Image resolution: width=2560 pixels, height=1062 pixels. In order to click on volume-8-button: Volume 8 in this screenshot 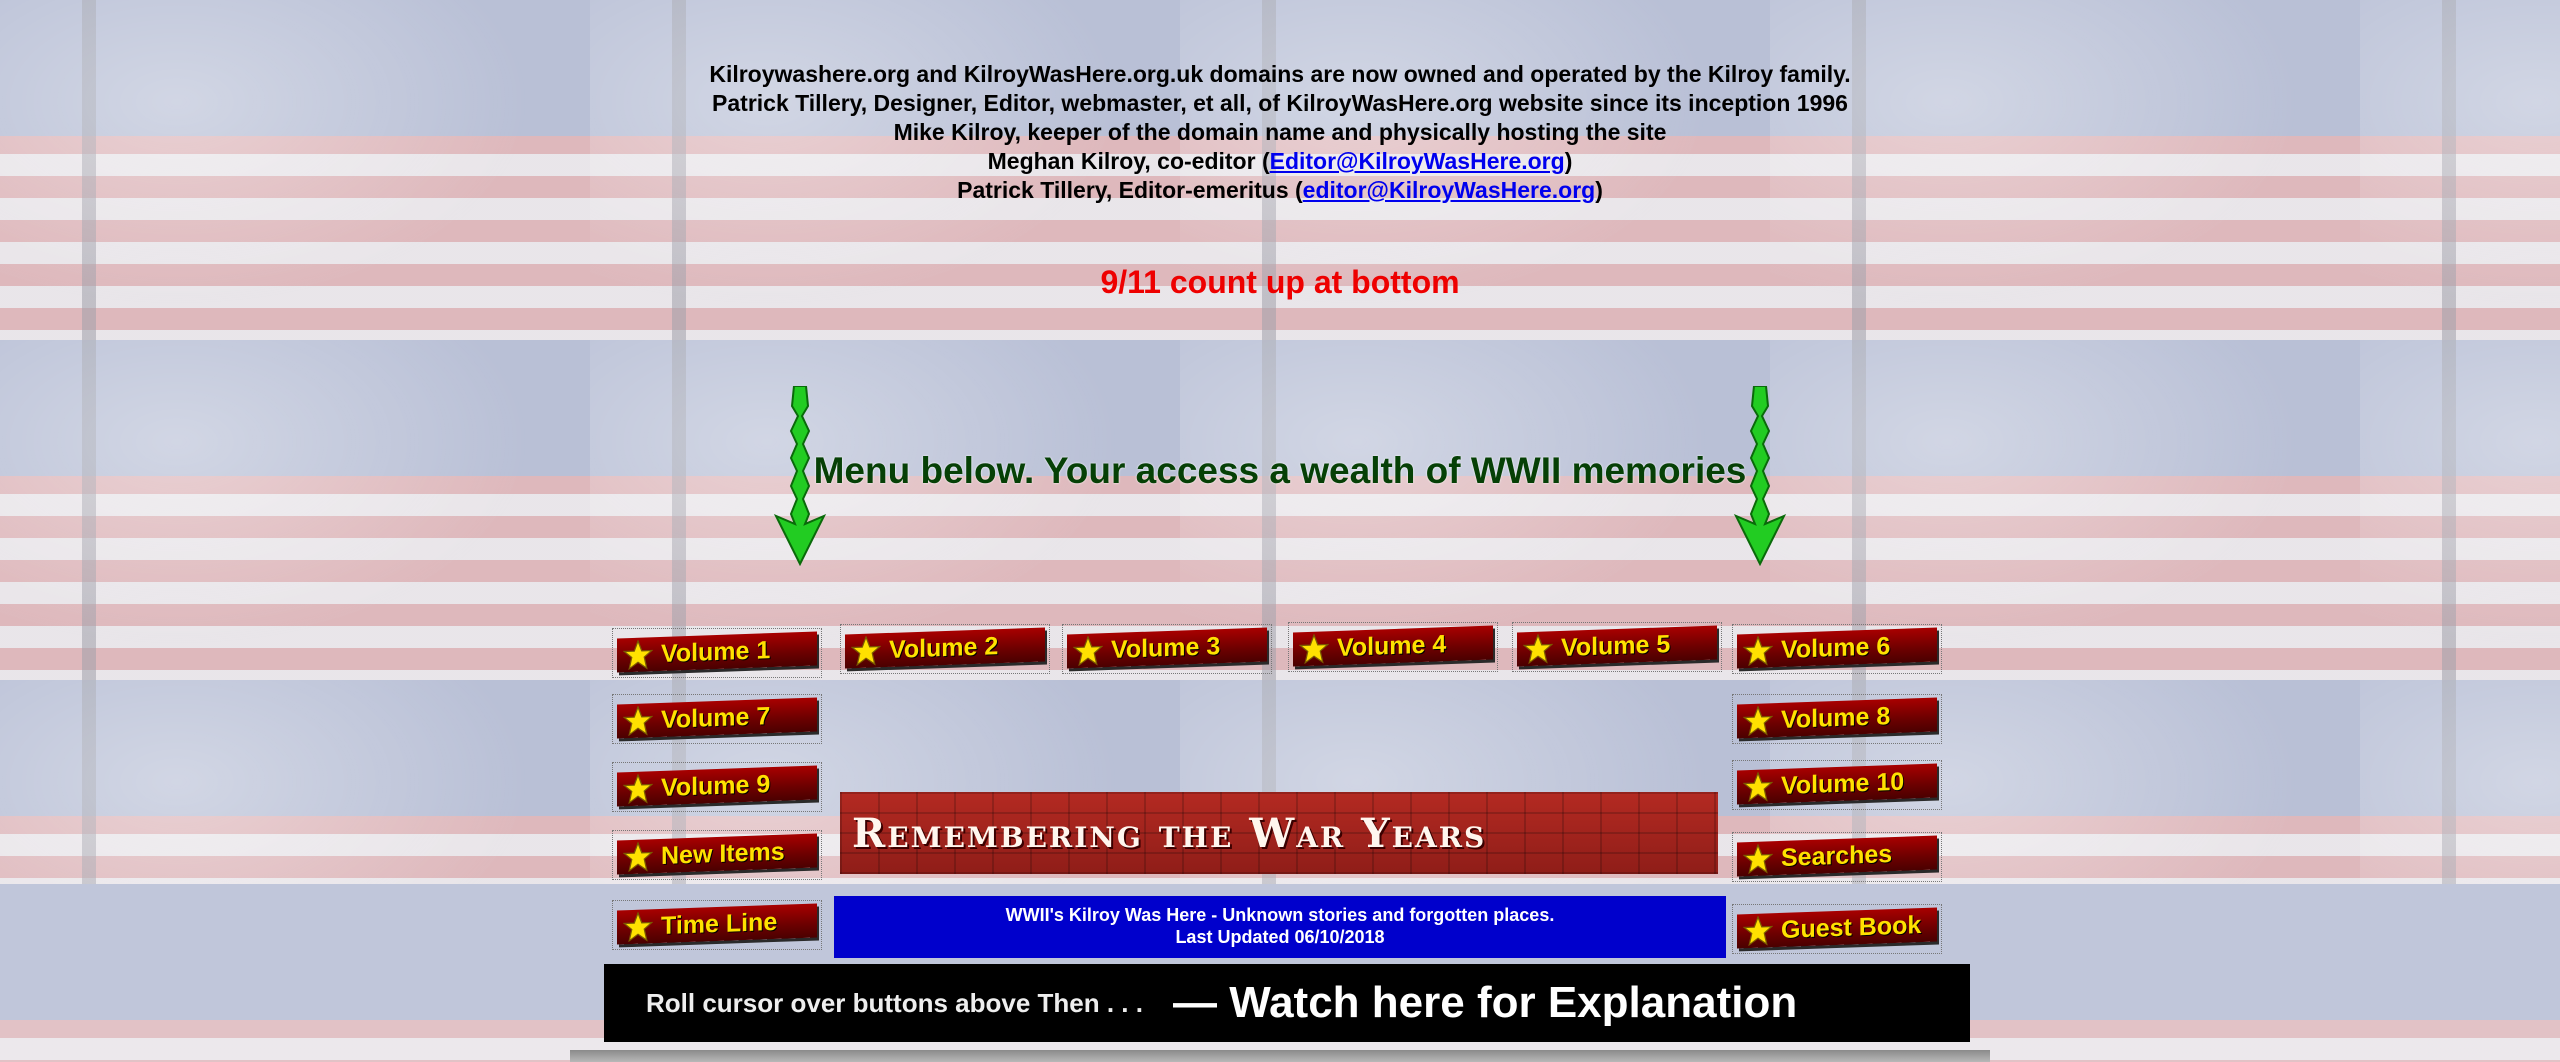, I will do `click(1837, 719)`.